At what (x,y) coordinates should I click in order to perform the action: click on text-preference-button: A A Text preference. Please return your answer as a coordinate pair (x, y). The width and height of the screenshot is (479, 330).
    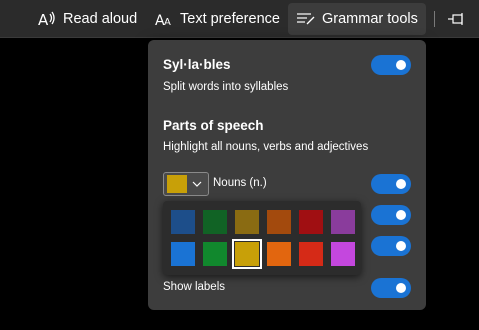
    Looking at the image, I should click on (217, 19).